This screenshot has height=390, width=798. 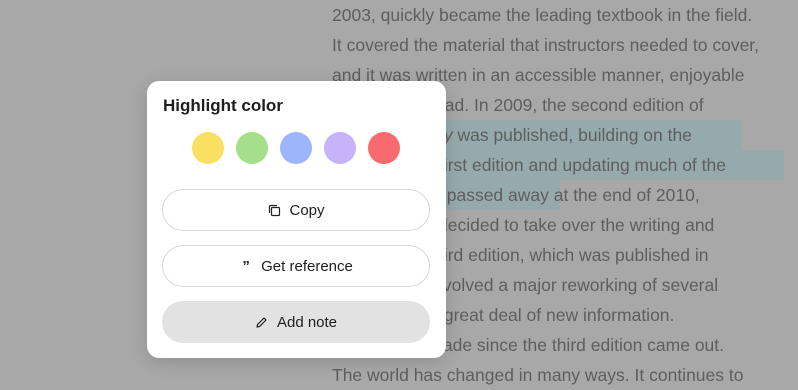 I want to click on get-reference-button: ” Get reference, so click(x=296, y=266).